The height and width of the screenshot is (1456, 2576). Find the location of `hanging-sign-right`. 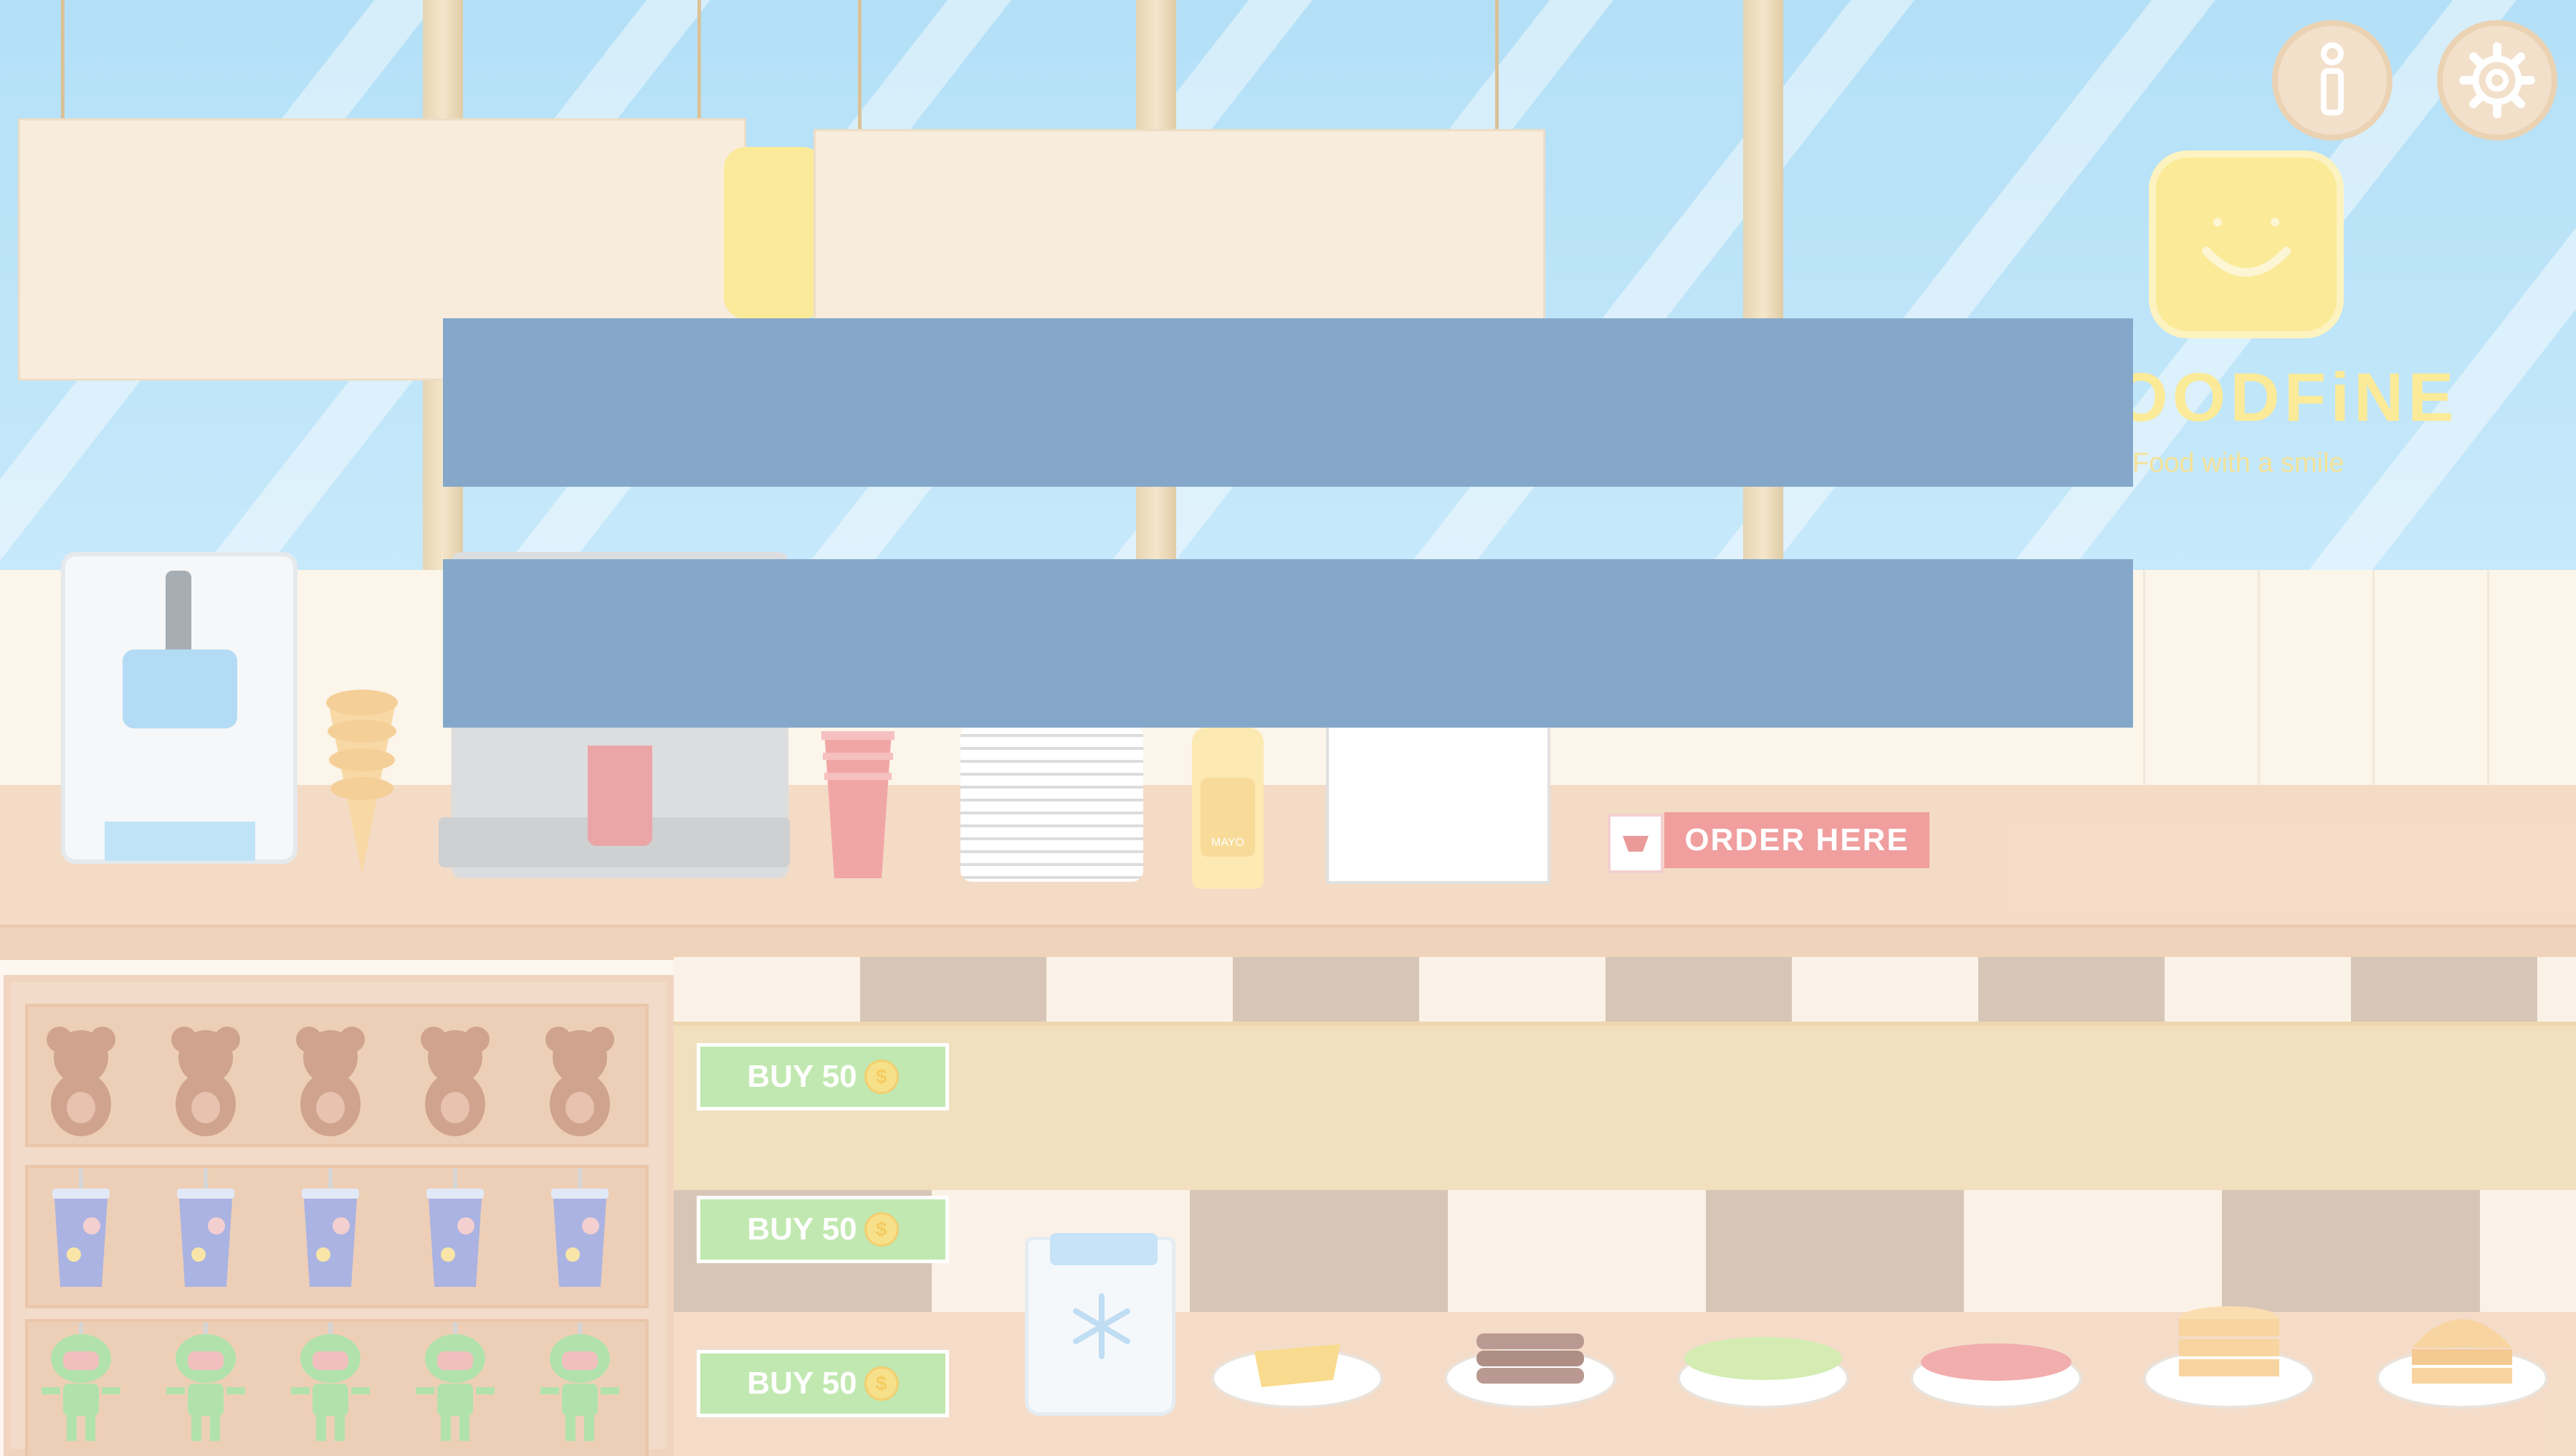

hanging-sign-right is located at coordinates (1179, 228).